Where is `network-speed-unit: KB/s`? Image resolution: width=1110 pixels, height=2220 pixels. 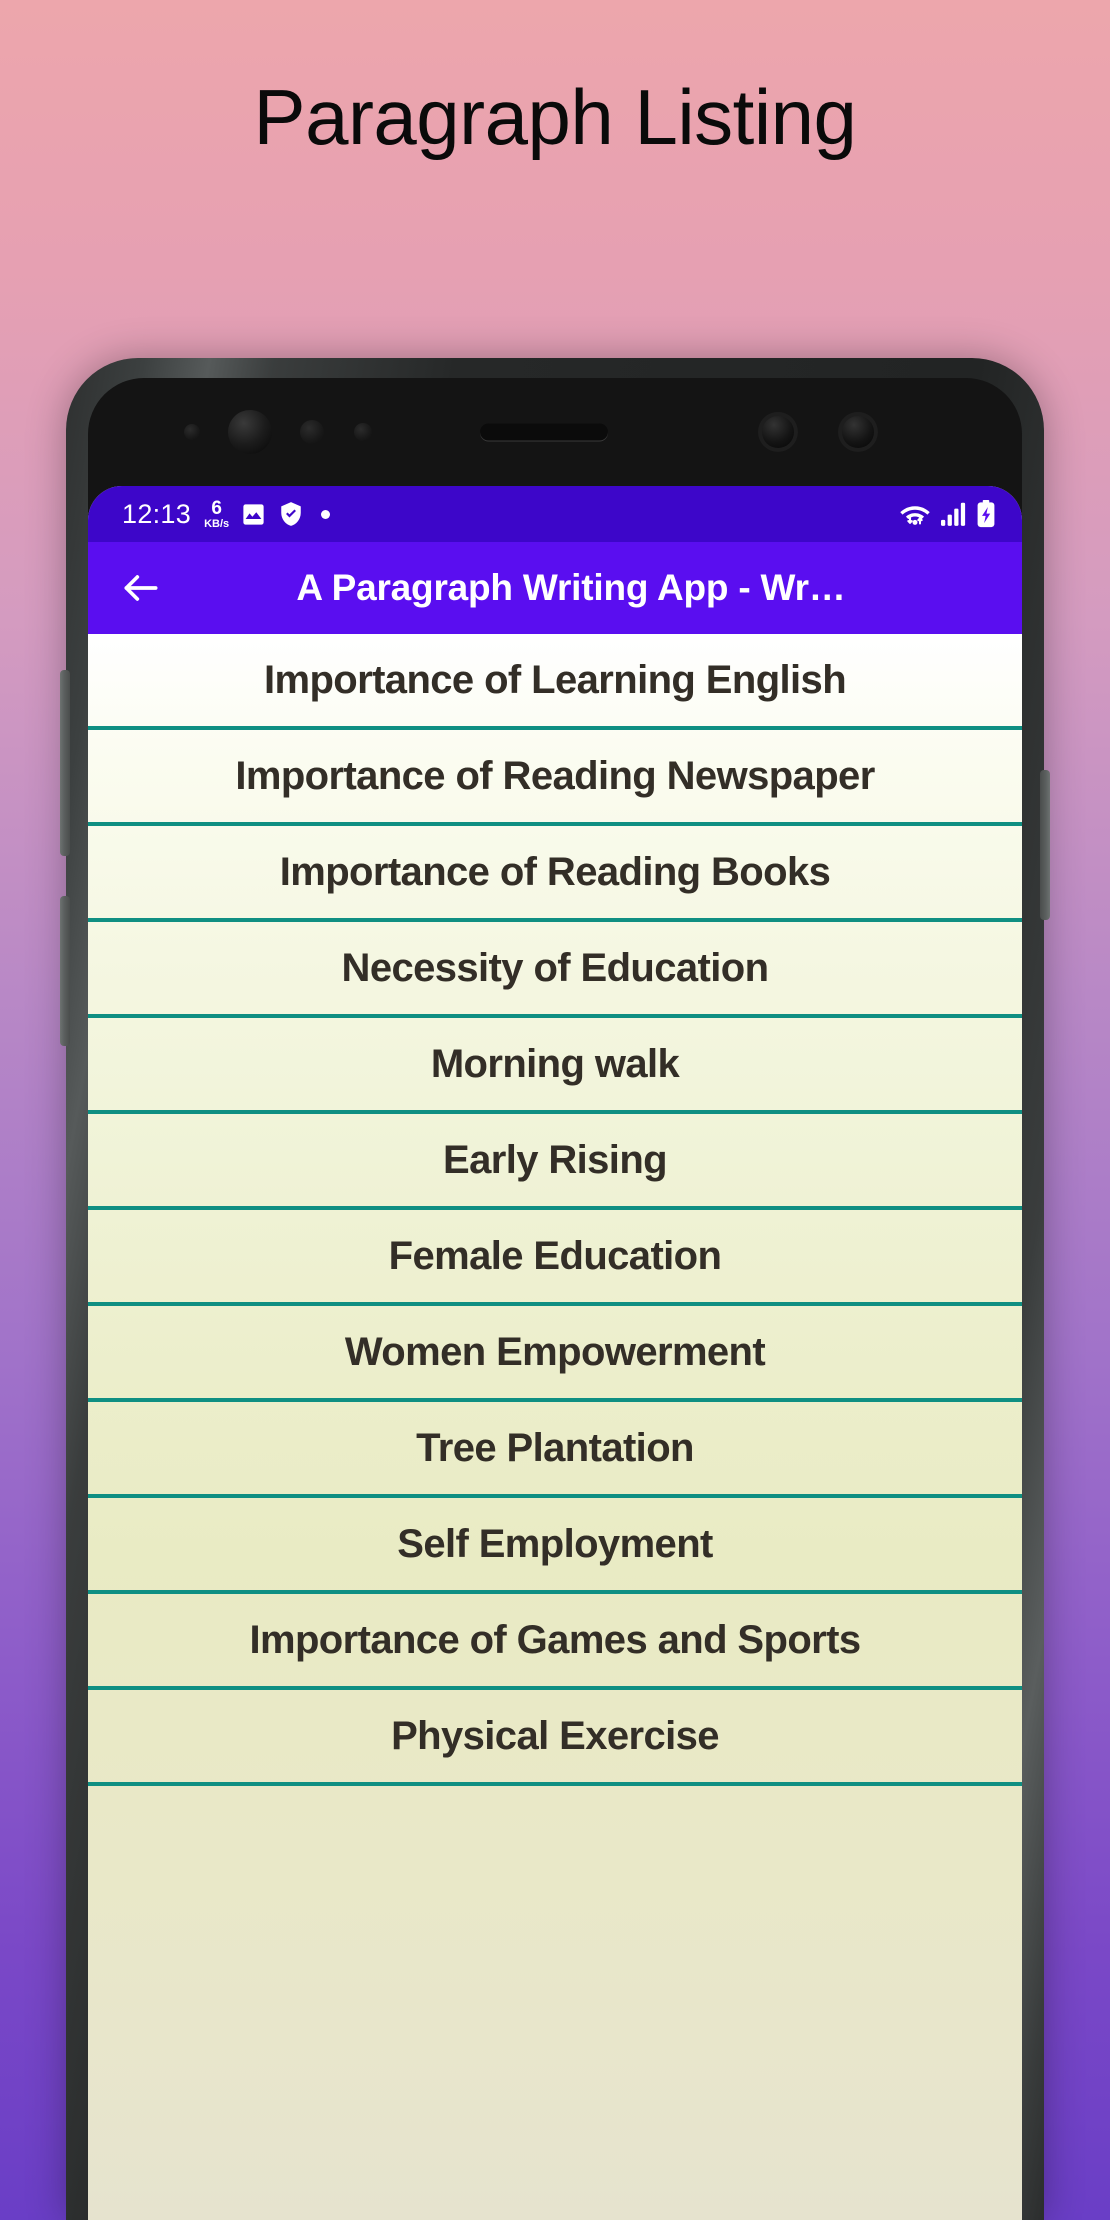 network-speed-unit: KB/s is located at coordinates (217, 523).